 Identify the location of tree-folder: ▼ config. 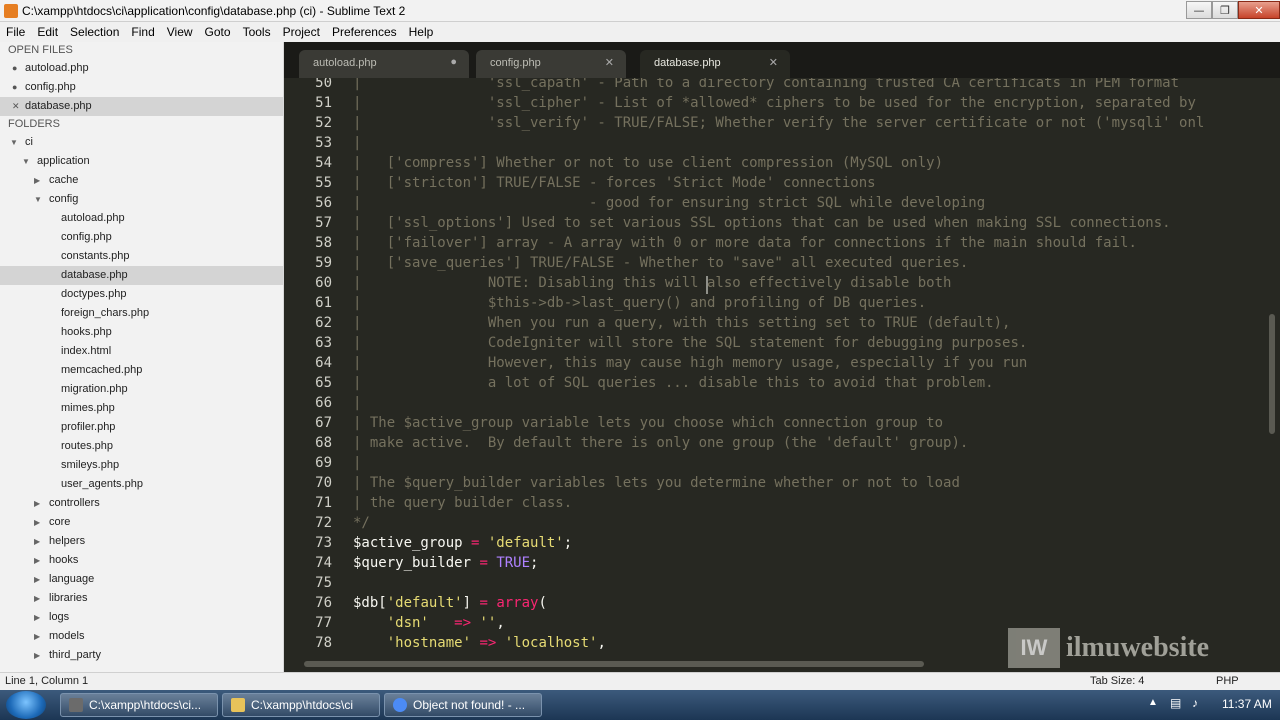
(141, 199).